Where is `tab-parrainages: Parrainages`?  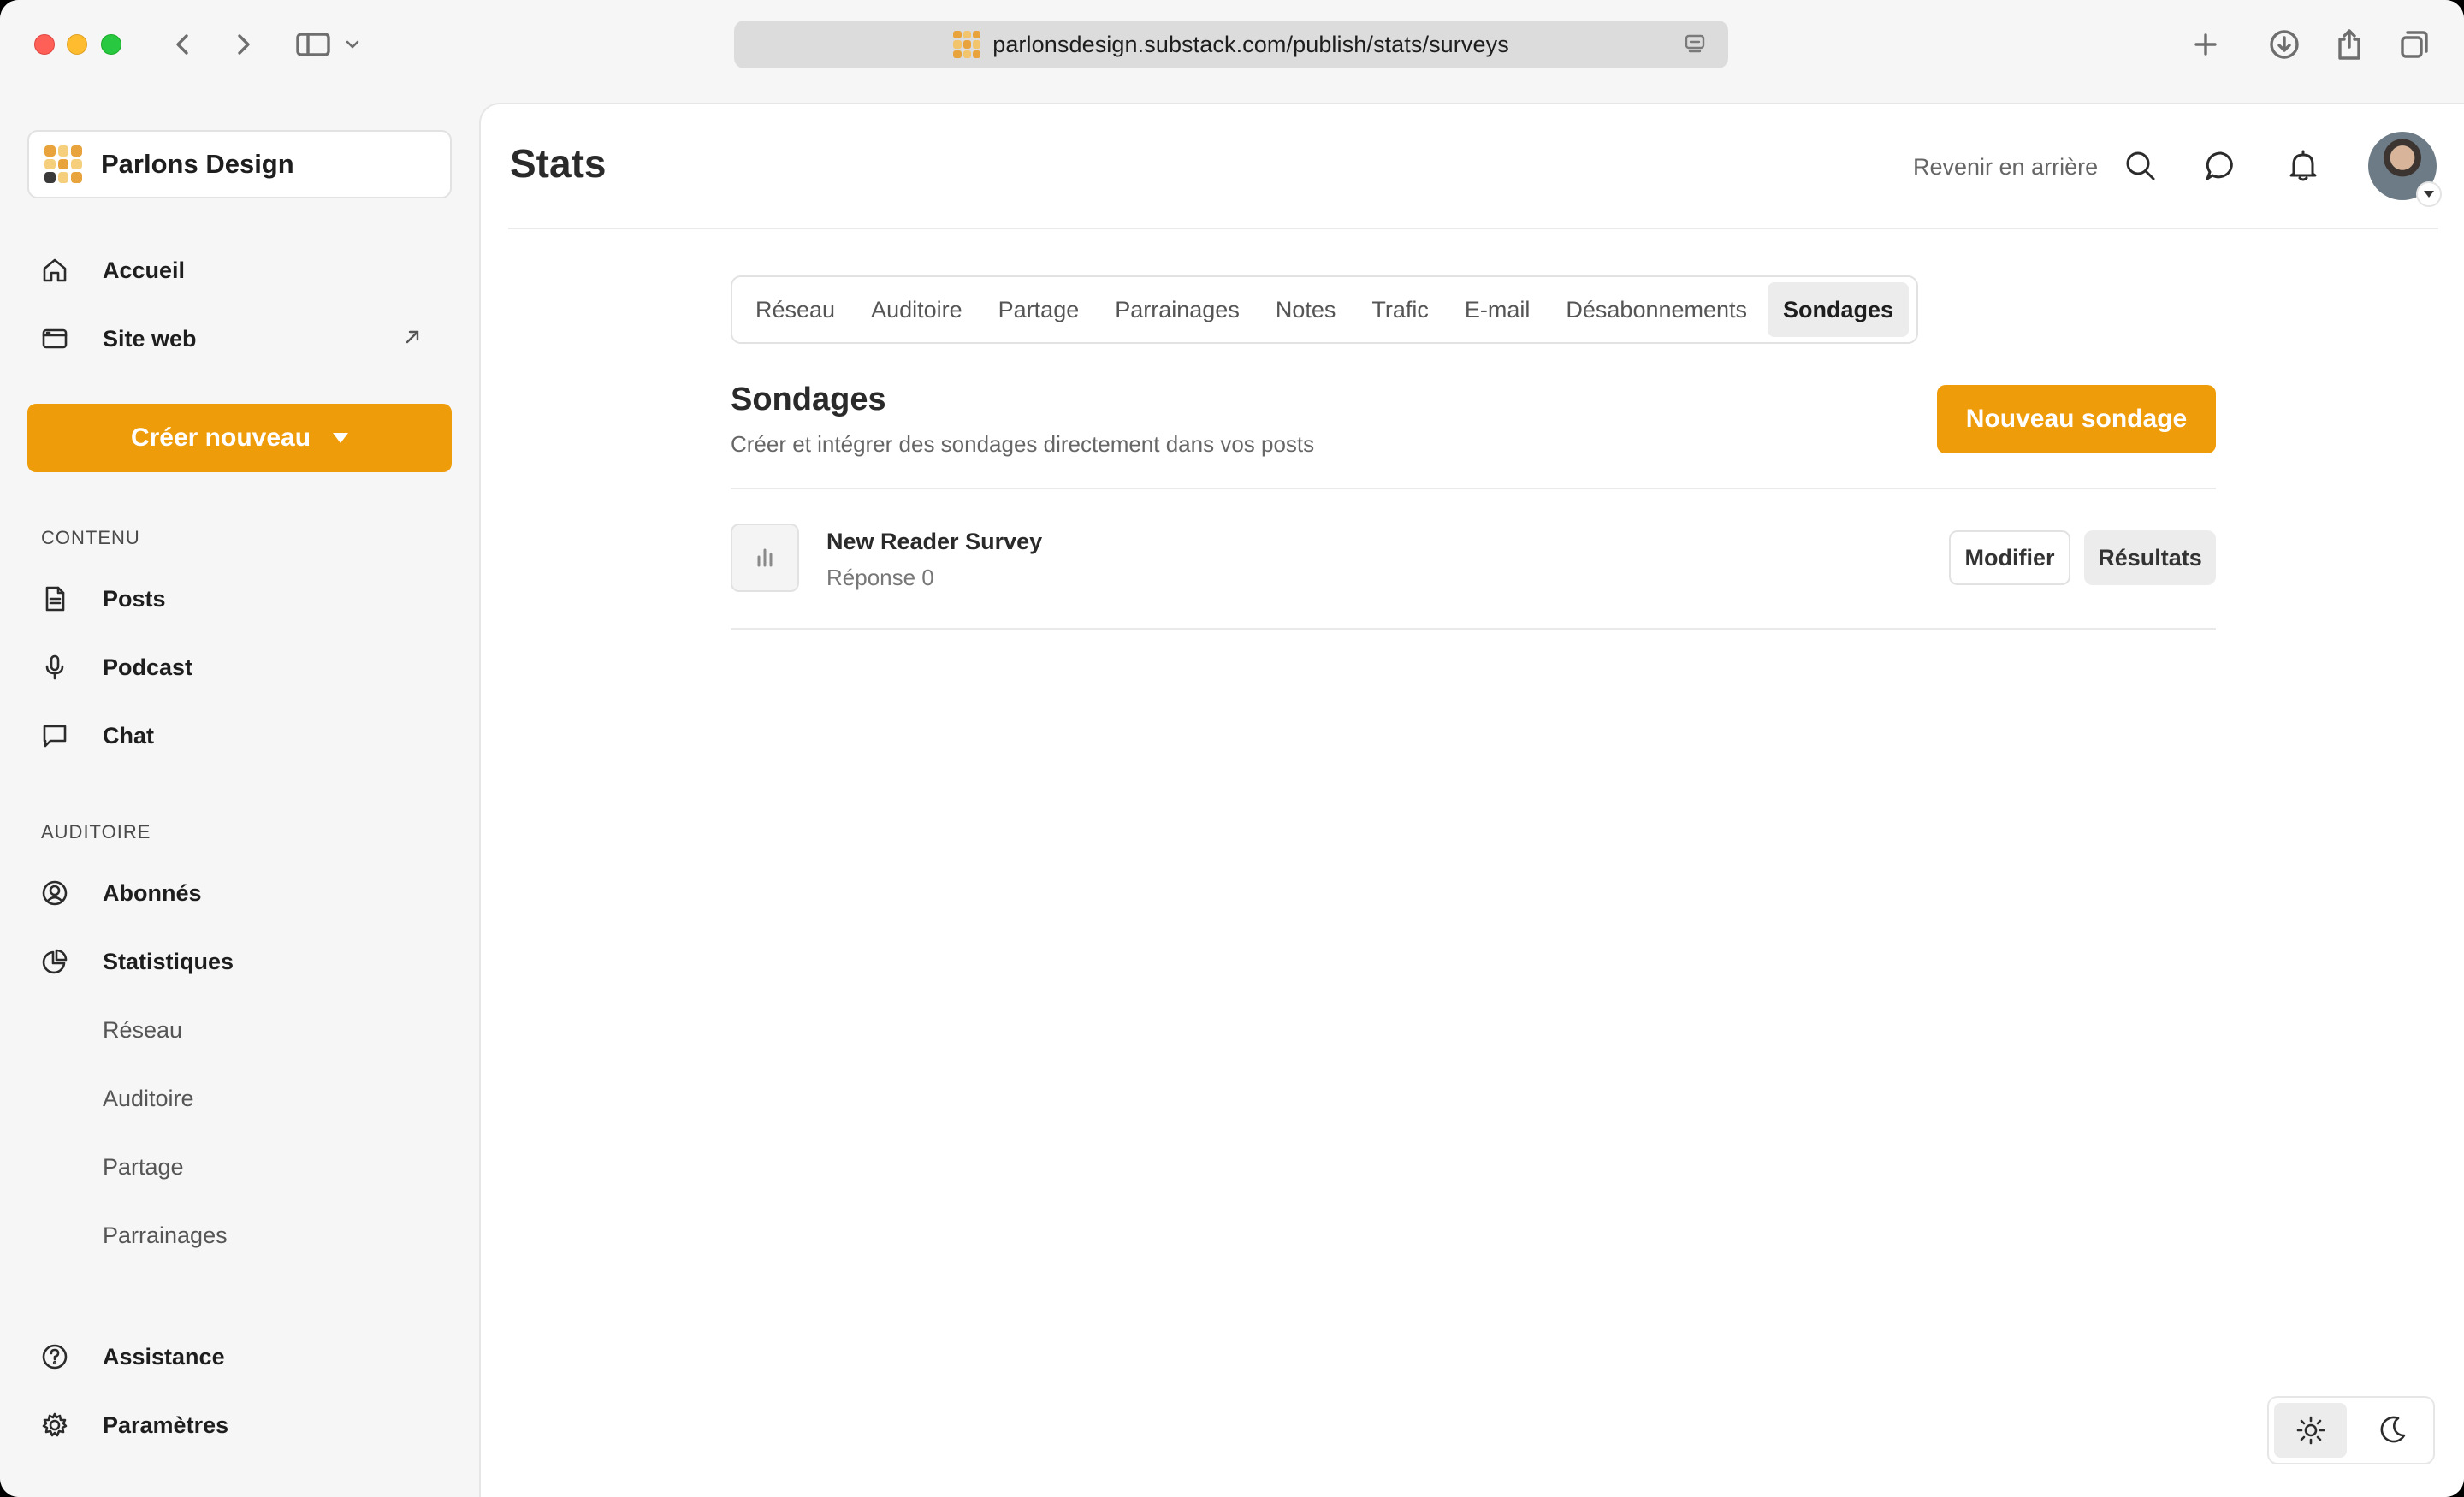
tab-parrainages: Parrainages is located at coordinates (1177, 309).